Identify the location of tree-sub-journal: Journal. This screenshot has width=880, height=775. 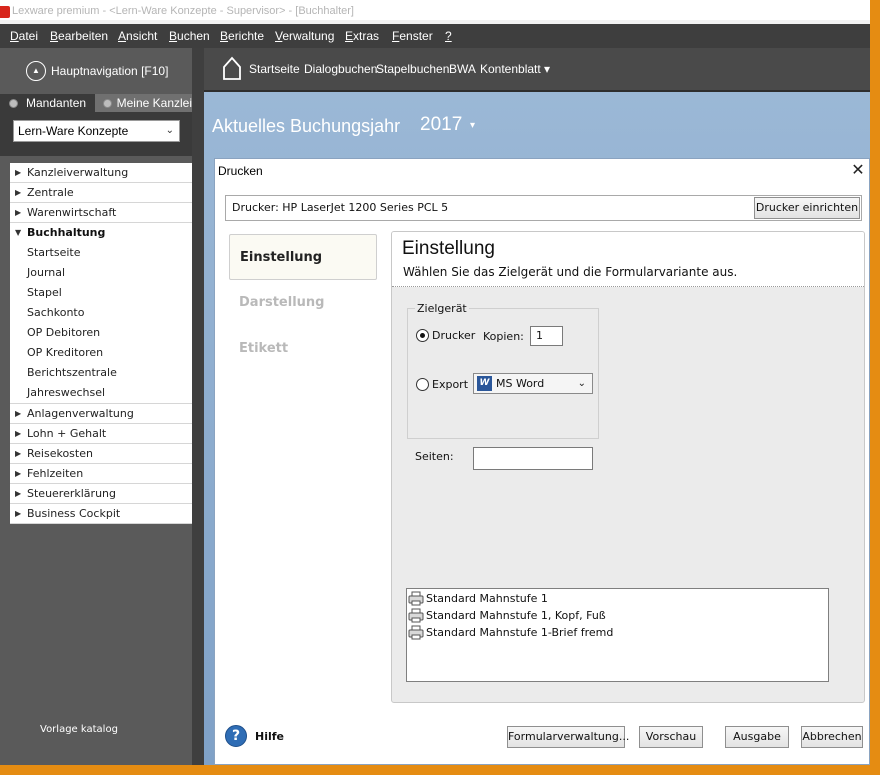
(101, 273).